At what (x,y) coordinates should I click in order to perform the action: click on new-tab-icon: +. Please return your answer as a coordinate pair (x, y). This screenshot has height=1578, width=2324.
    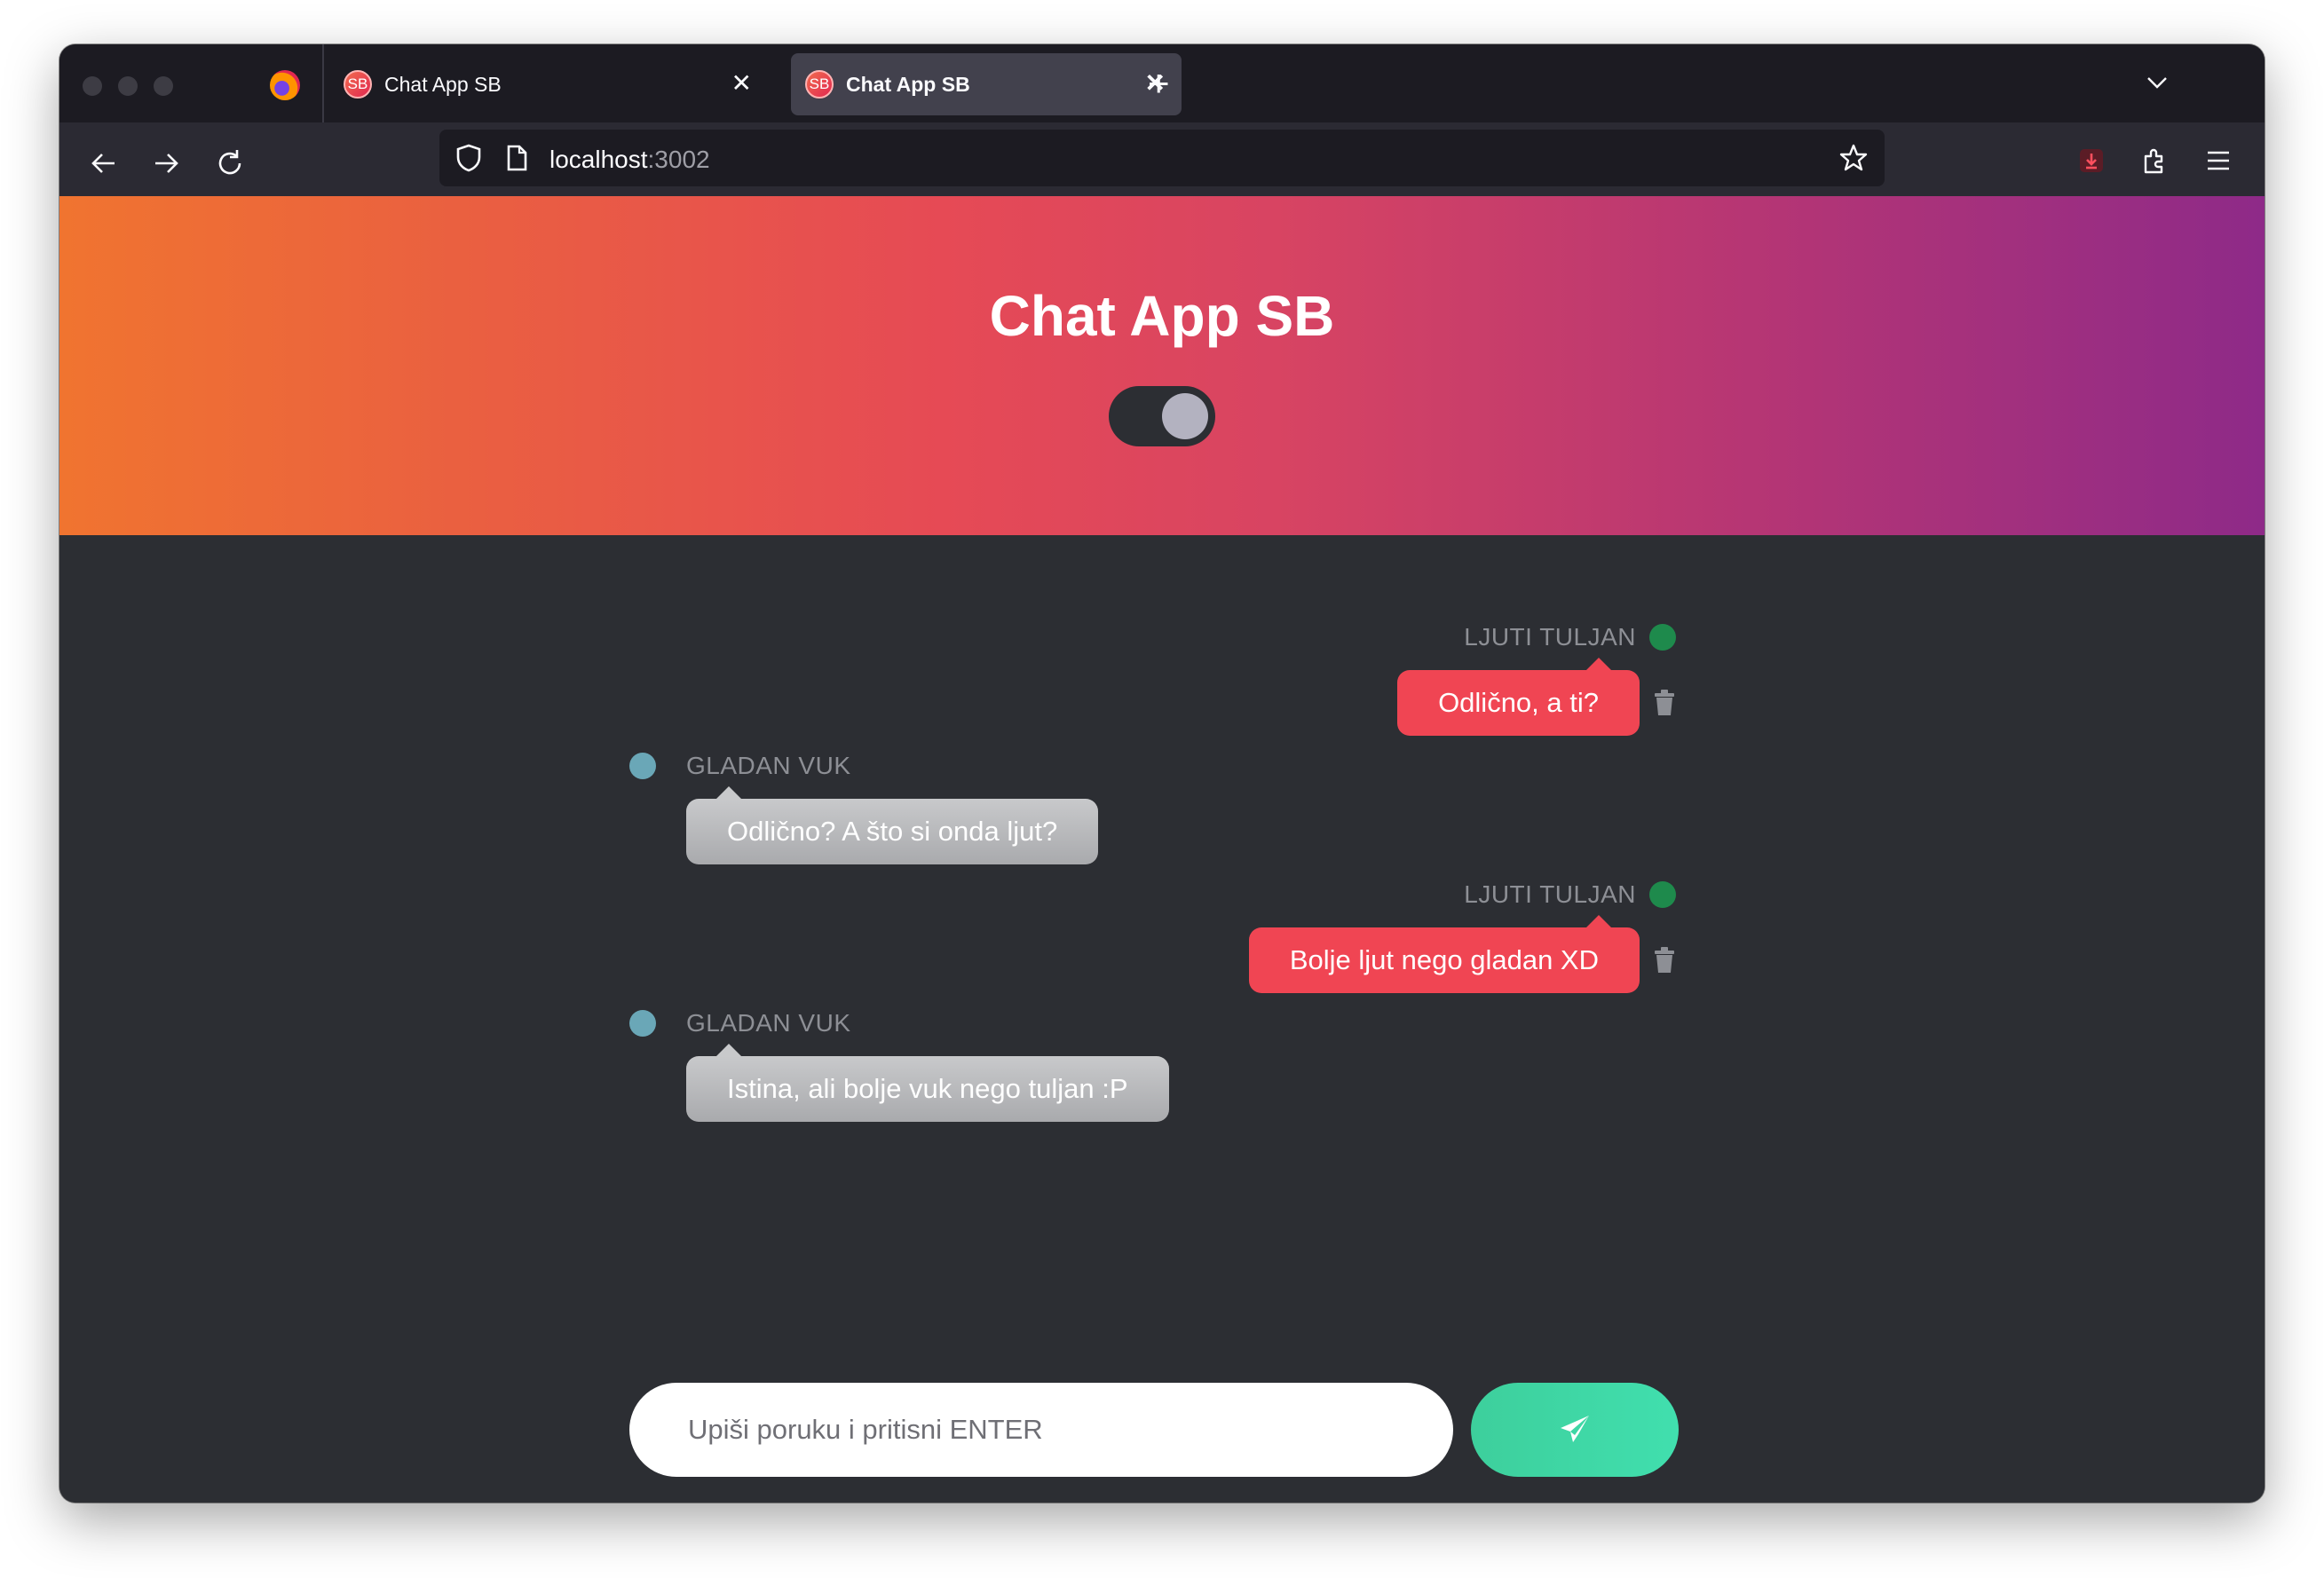
    Looking at the image, I should click on (1159, 83).